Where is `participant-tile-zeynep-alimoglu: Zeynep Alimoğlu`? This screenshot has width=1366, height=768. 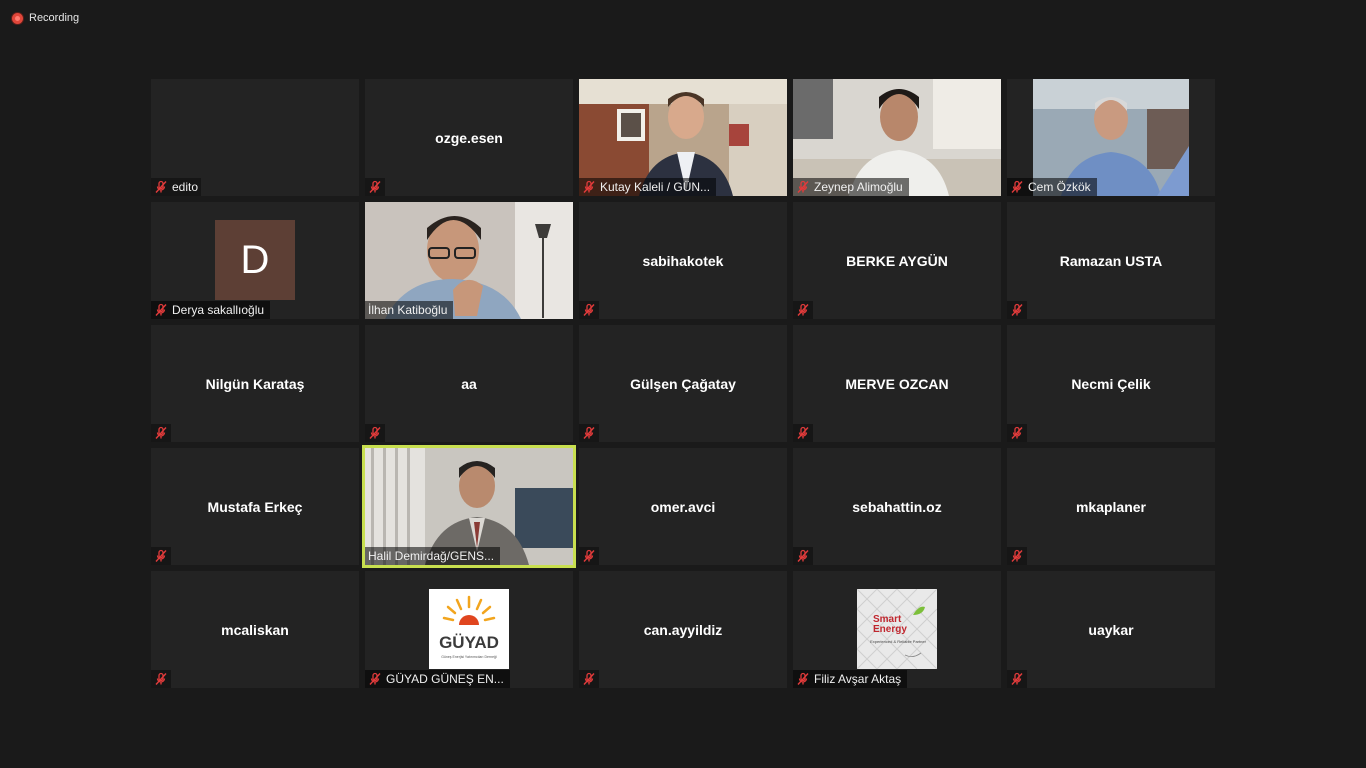
participant-tile-zeynep-alimoglu: Zeynep Alimoğlu is located at coordinates (897, 137).